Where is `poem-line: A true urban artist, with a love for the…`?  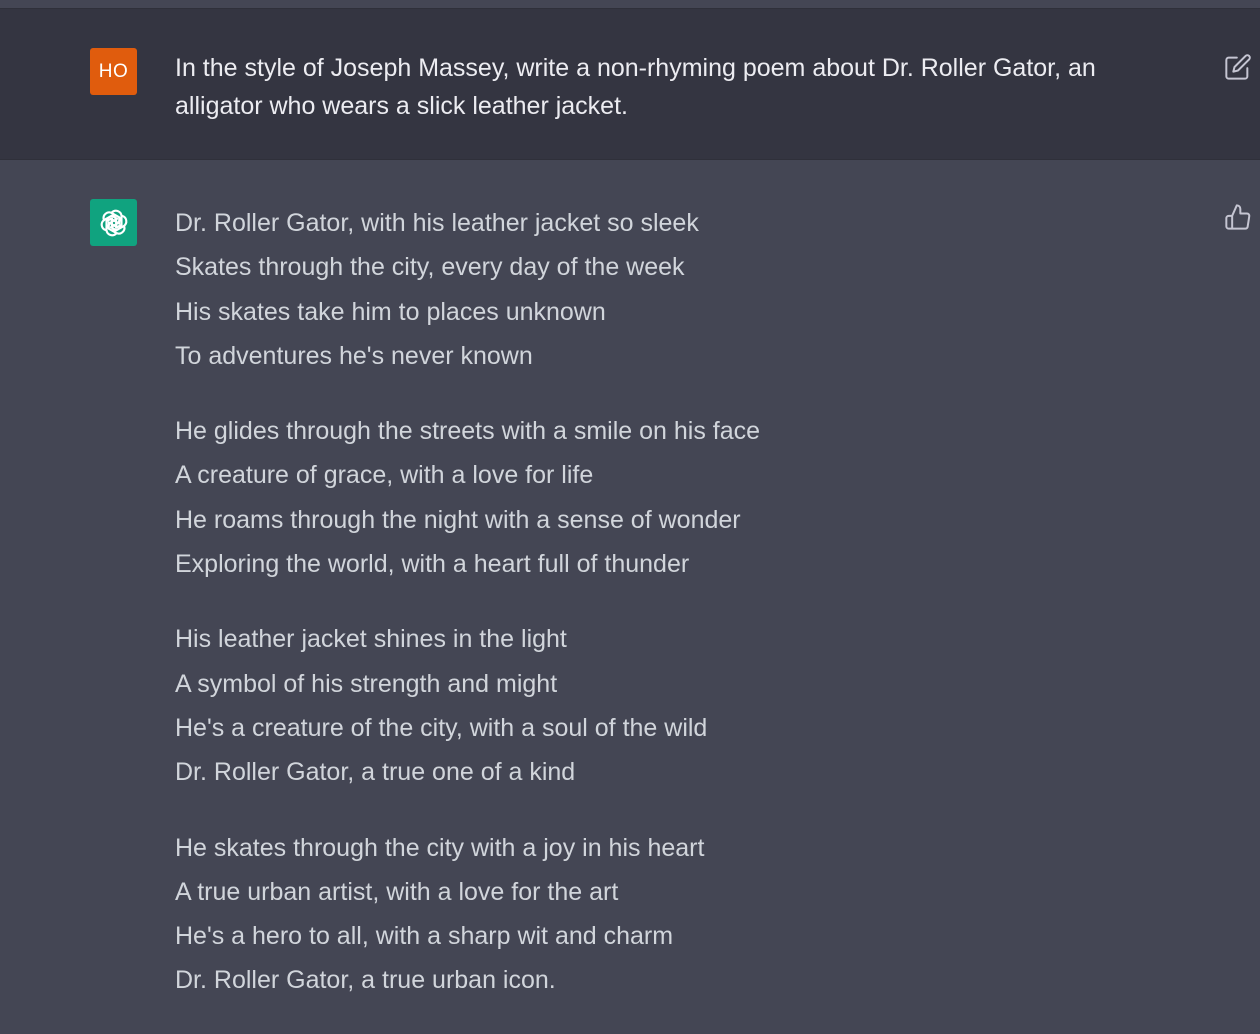
poem-line: A true urban artist, with a love for the… is located at coordinates (397, 891).